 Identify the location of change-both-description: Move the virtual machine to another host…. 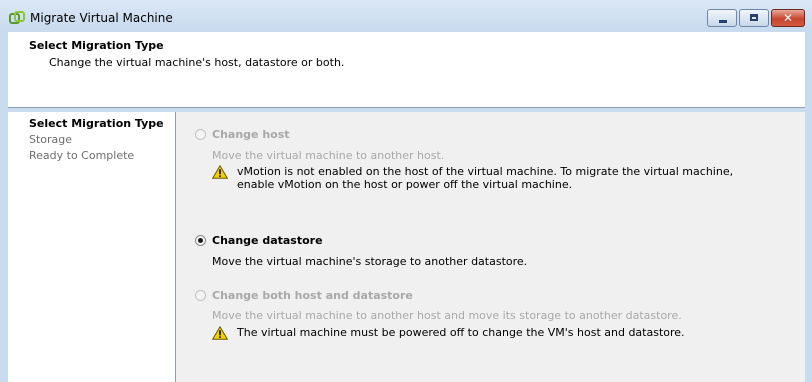
(447, 315).